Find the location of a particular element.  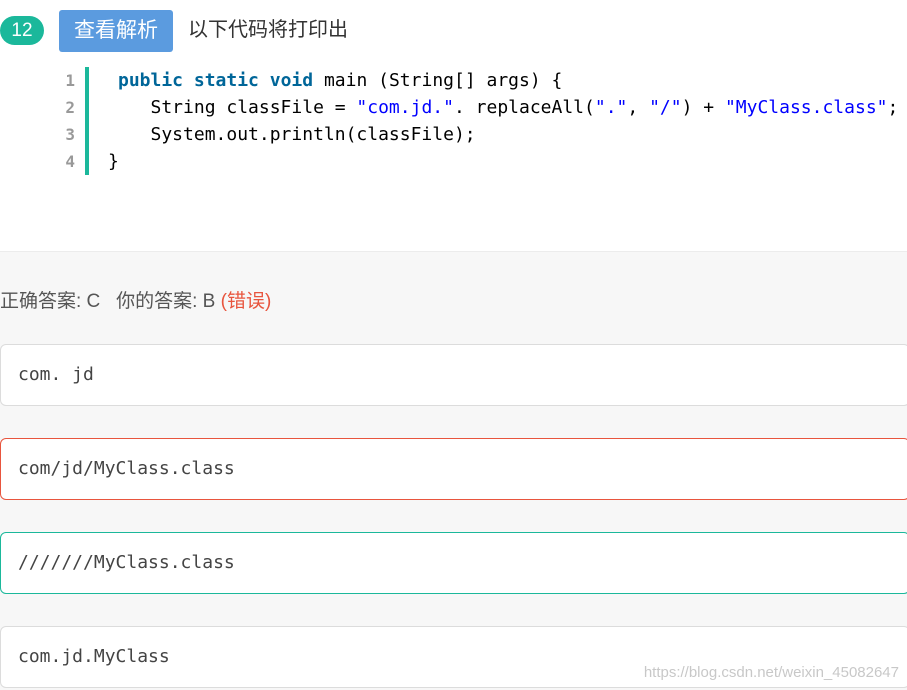

watermark: https://blog.csdn.net/weixin_45082647 is located at coordinates (771, 672).